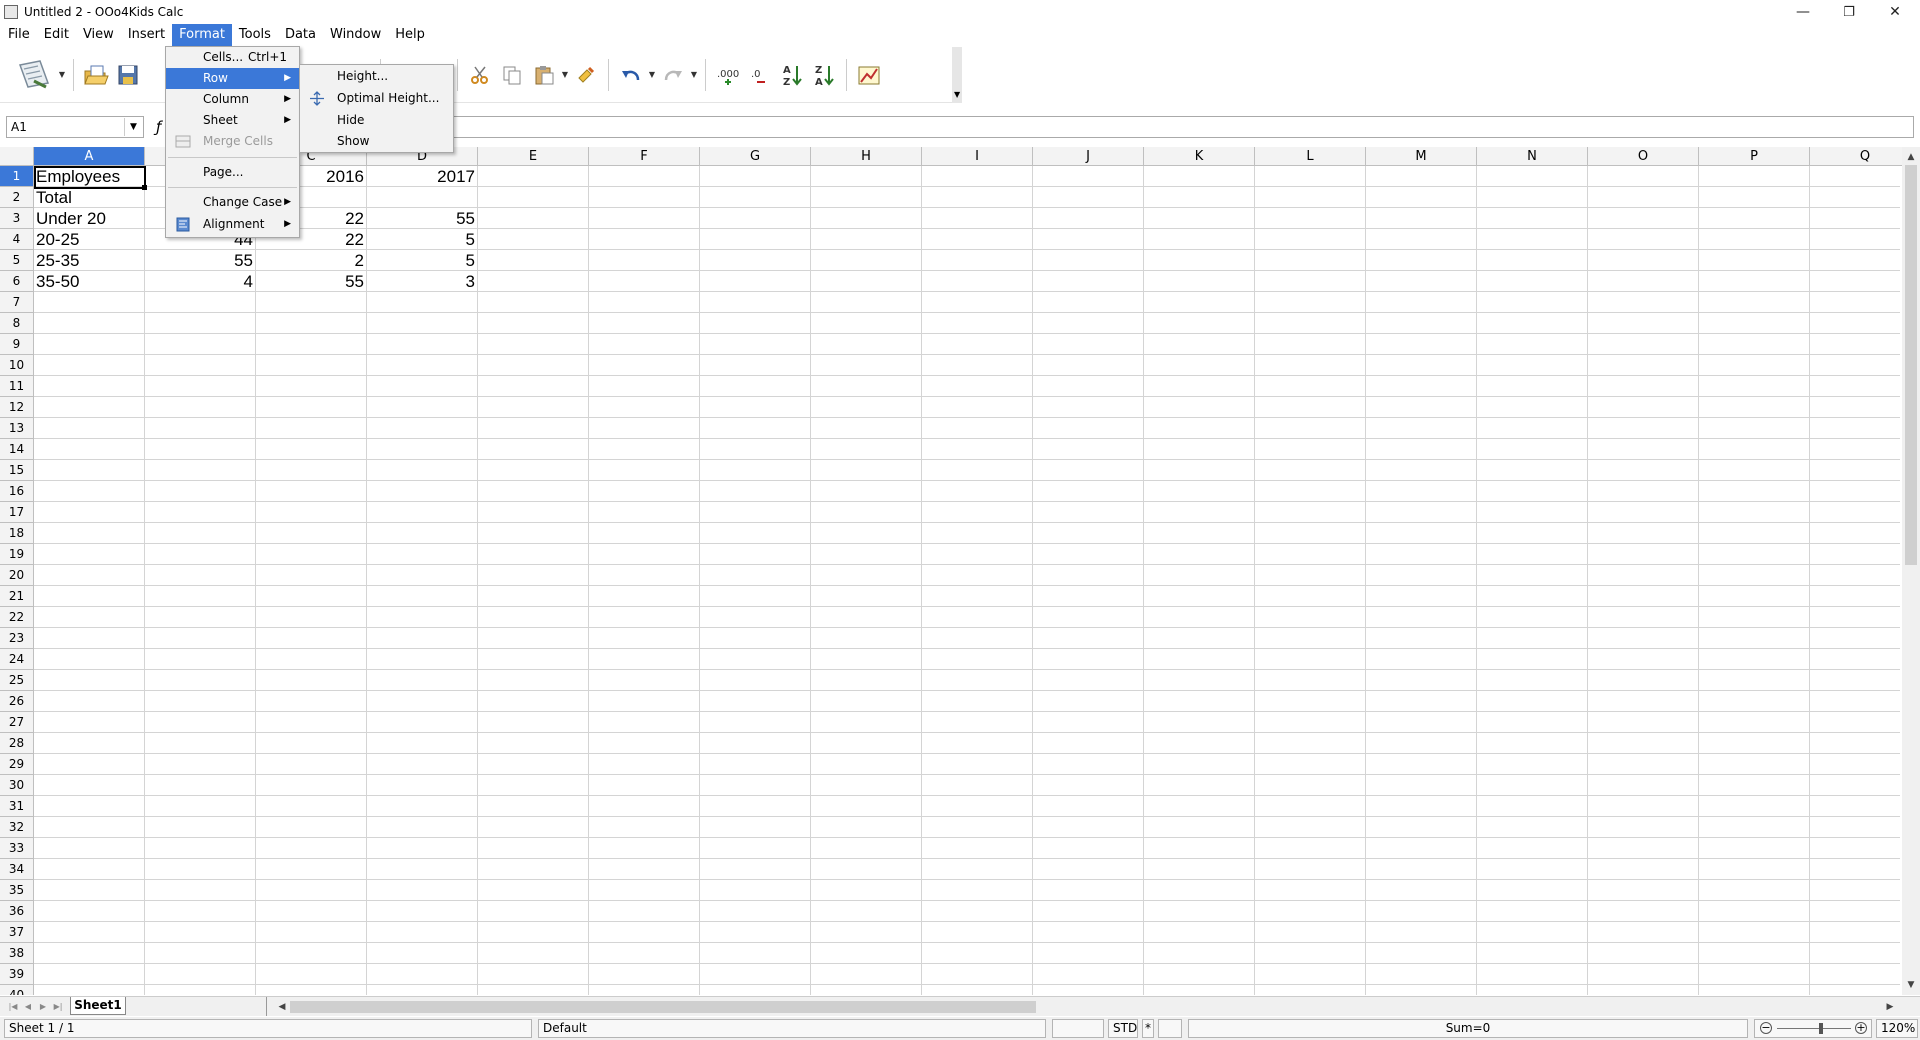 The height and width of the screenshot is (1040, 1920). What do you see at coordinates (1643, 156) in the screenshot?
I see `column-header-o: O` at bounding box center [1643, 156].